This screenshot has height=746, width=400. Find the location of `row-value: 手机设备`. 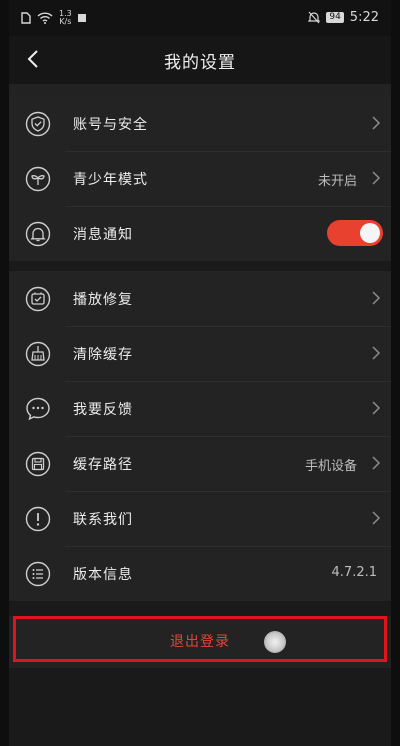

row-value: 手机设备 is located at coordinates (330, 466).